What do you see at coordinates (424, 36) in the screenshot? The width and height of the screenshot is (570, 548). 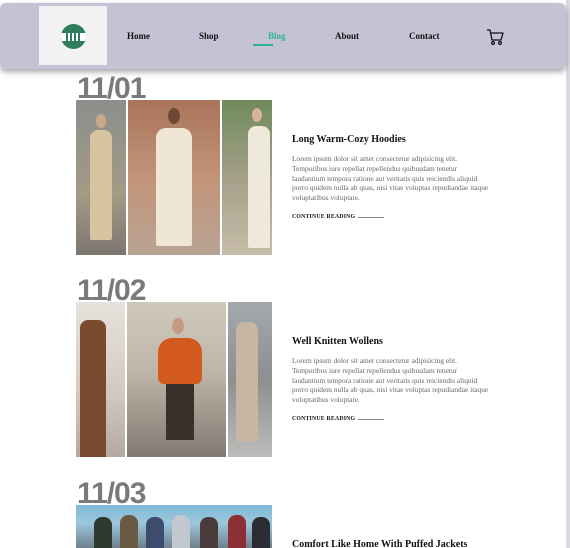 I see `nav-contact: Contact` at bounding box center [424, 36].